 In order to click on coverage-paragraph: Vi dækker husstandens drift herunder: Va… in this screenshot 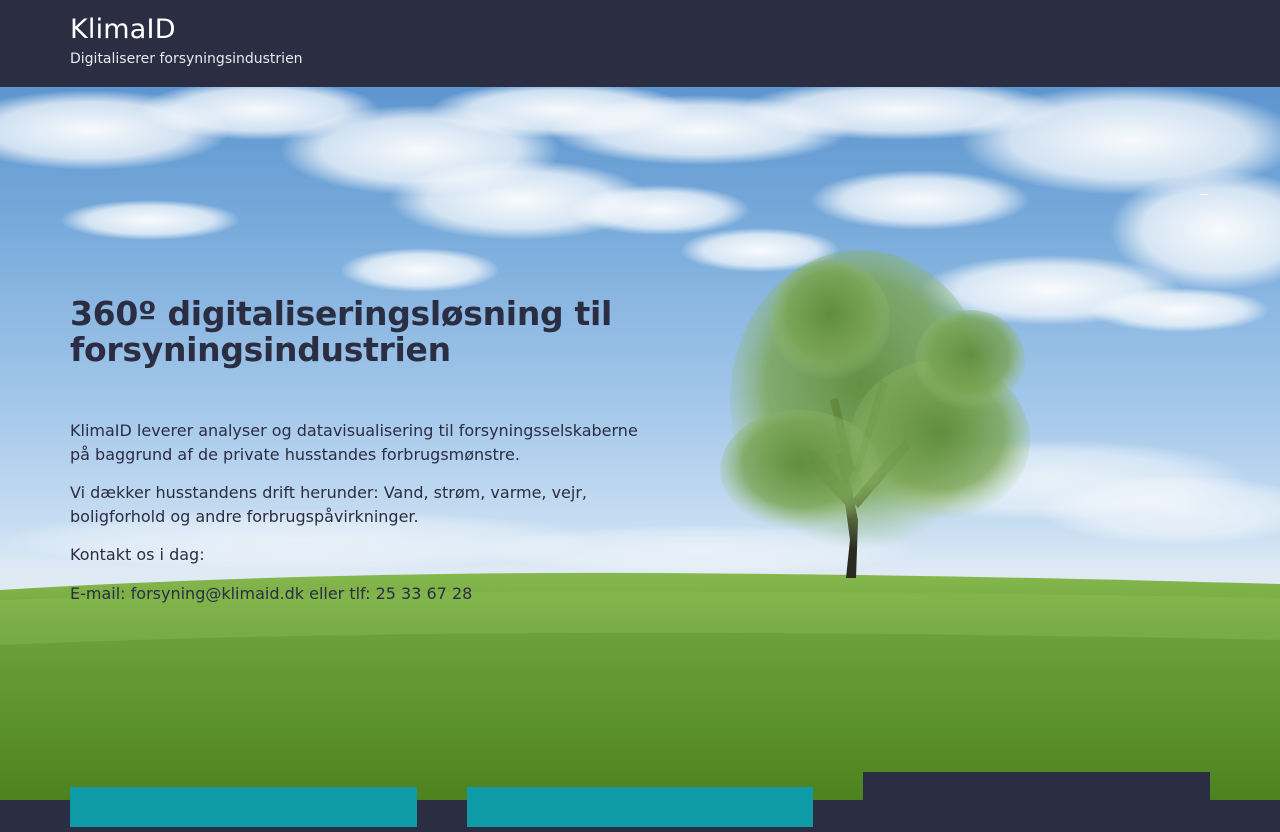, I will do `click(329, 504)`.